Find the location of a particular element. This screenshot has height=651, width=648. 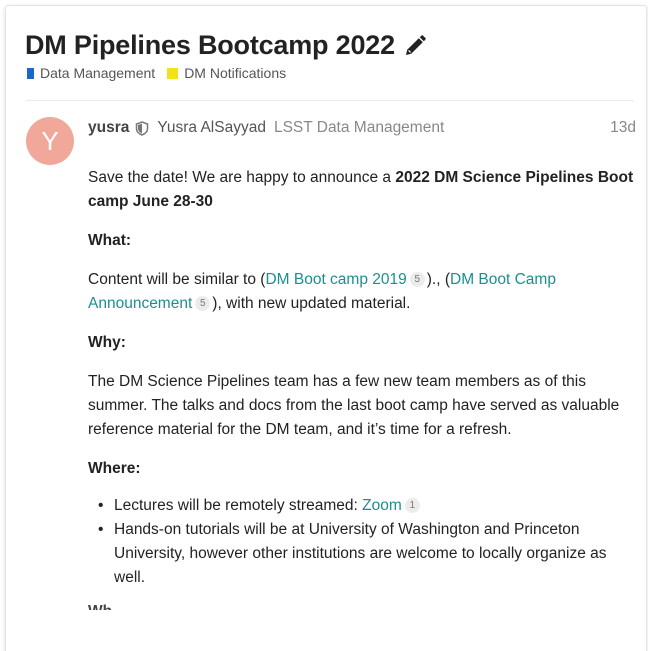

post-user-group: LSST Data Management is located at coordinates (359, 127).